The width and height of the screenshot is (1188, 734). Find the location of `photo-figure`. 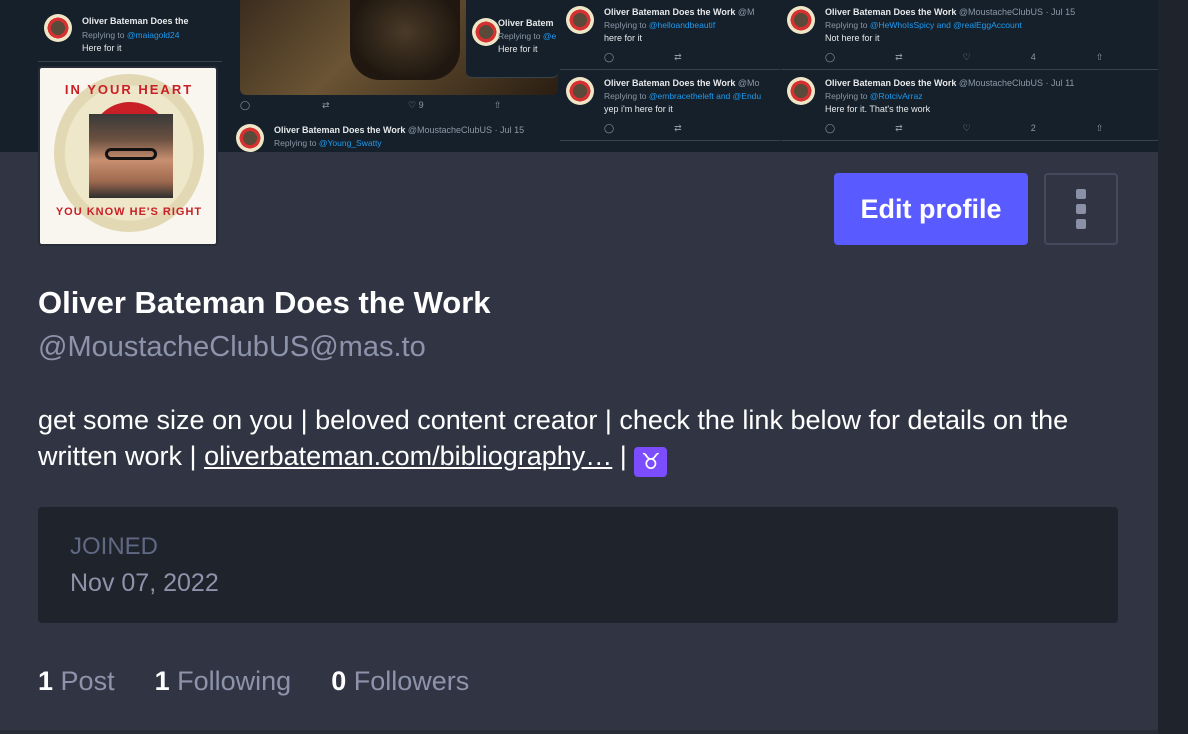

photo-figure is located at coordinates (405, 40).